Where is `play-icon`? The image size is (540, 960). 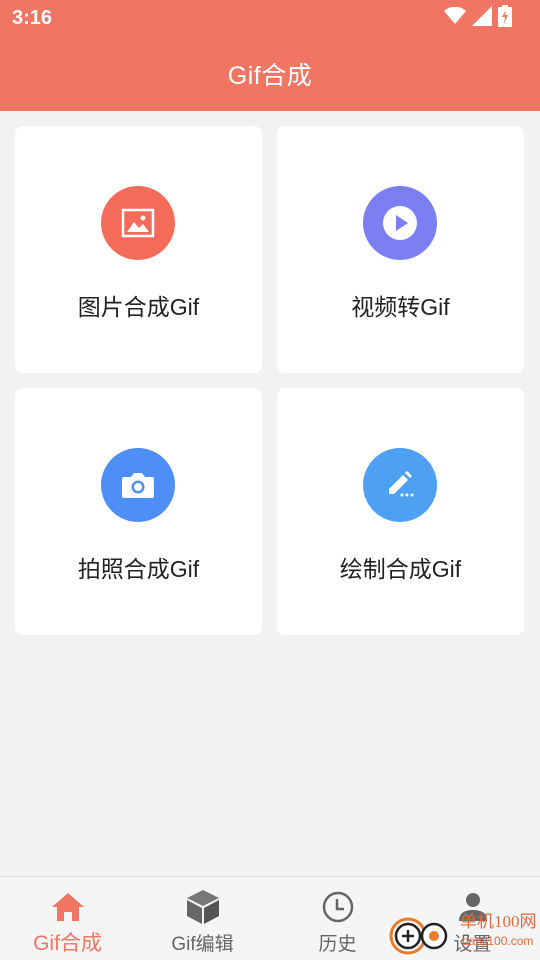
play-icon is located at coordinates (400, 223).